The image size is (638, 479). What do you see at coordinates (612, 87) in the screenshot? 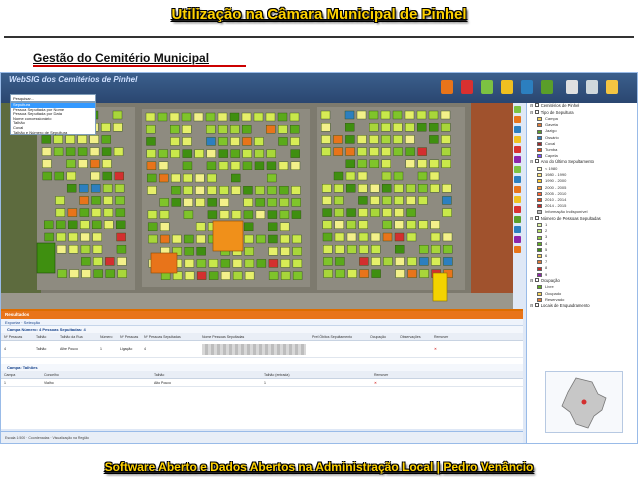
I see `help-tool-icon` at bounding box center [612, 87].